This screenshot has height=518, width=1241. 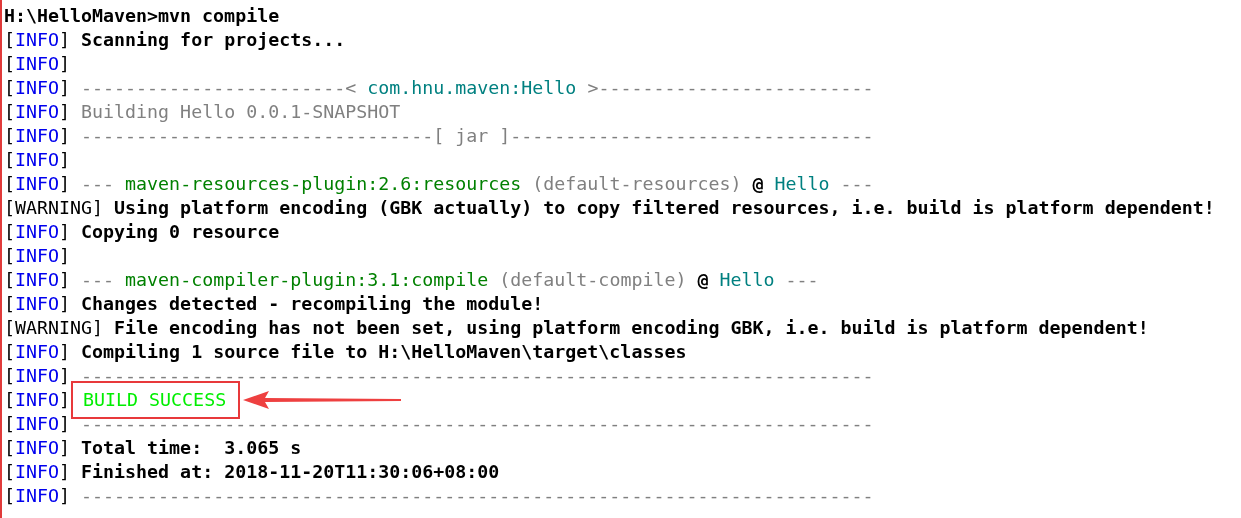 What do you see at coordinates (306, 280) in the screenshot?
I see `plugin-name: maven-compiler-plugin:3.1:compile` at bounding box center [306, 280].